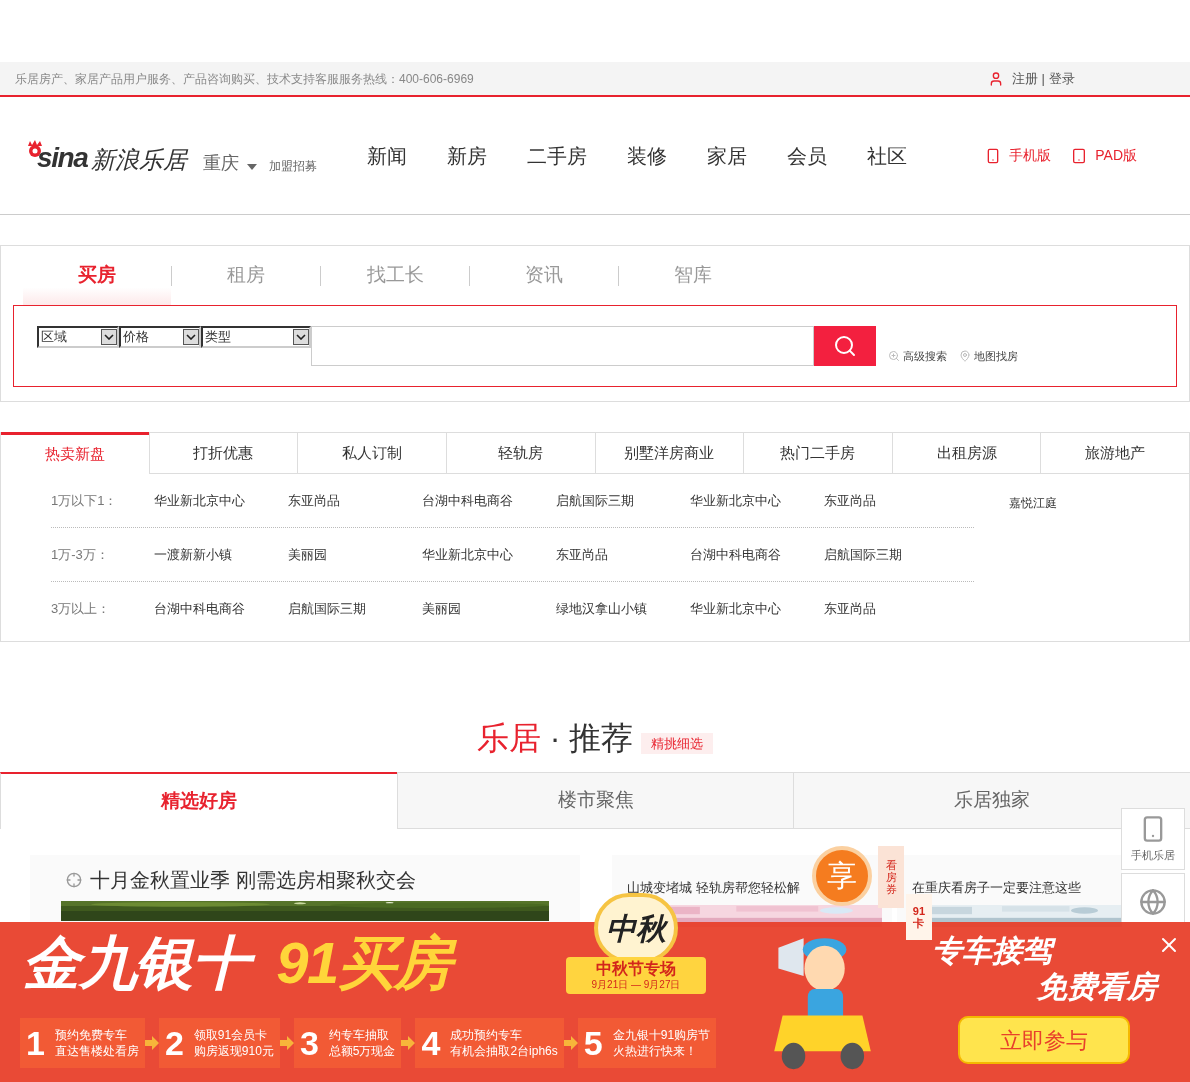 This screenshot has width=1190, height=1082. I want to click on banner-headline: 金九银十, so click(139, 963).